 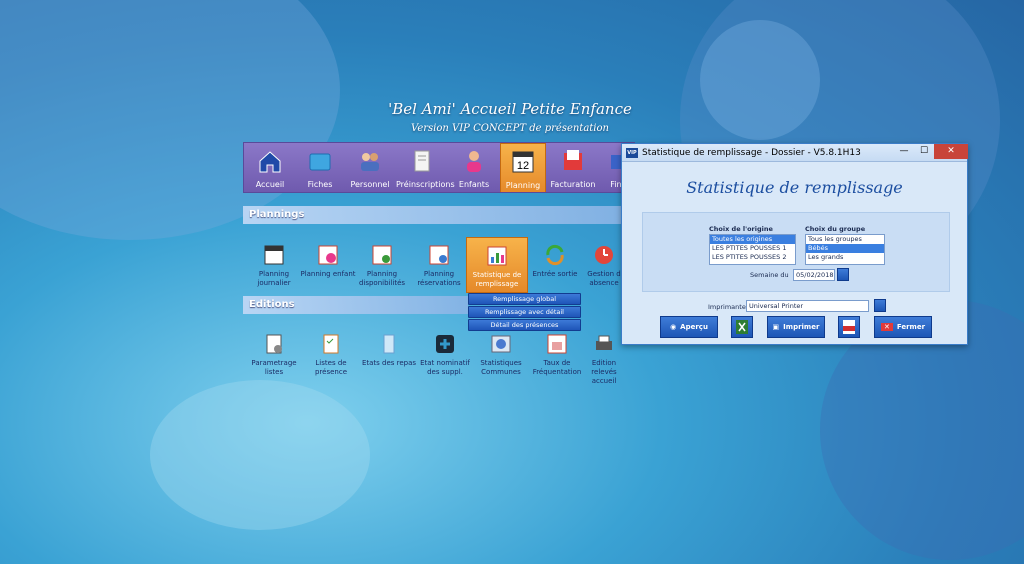 What do you see at coordinates (501, 354) in the screenshot?
I see `tile-statistiques-communes: Statistiques Communes` at bounding box center [501, 354].